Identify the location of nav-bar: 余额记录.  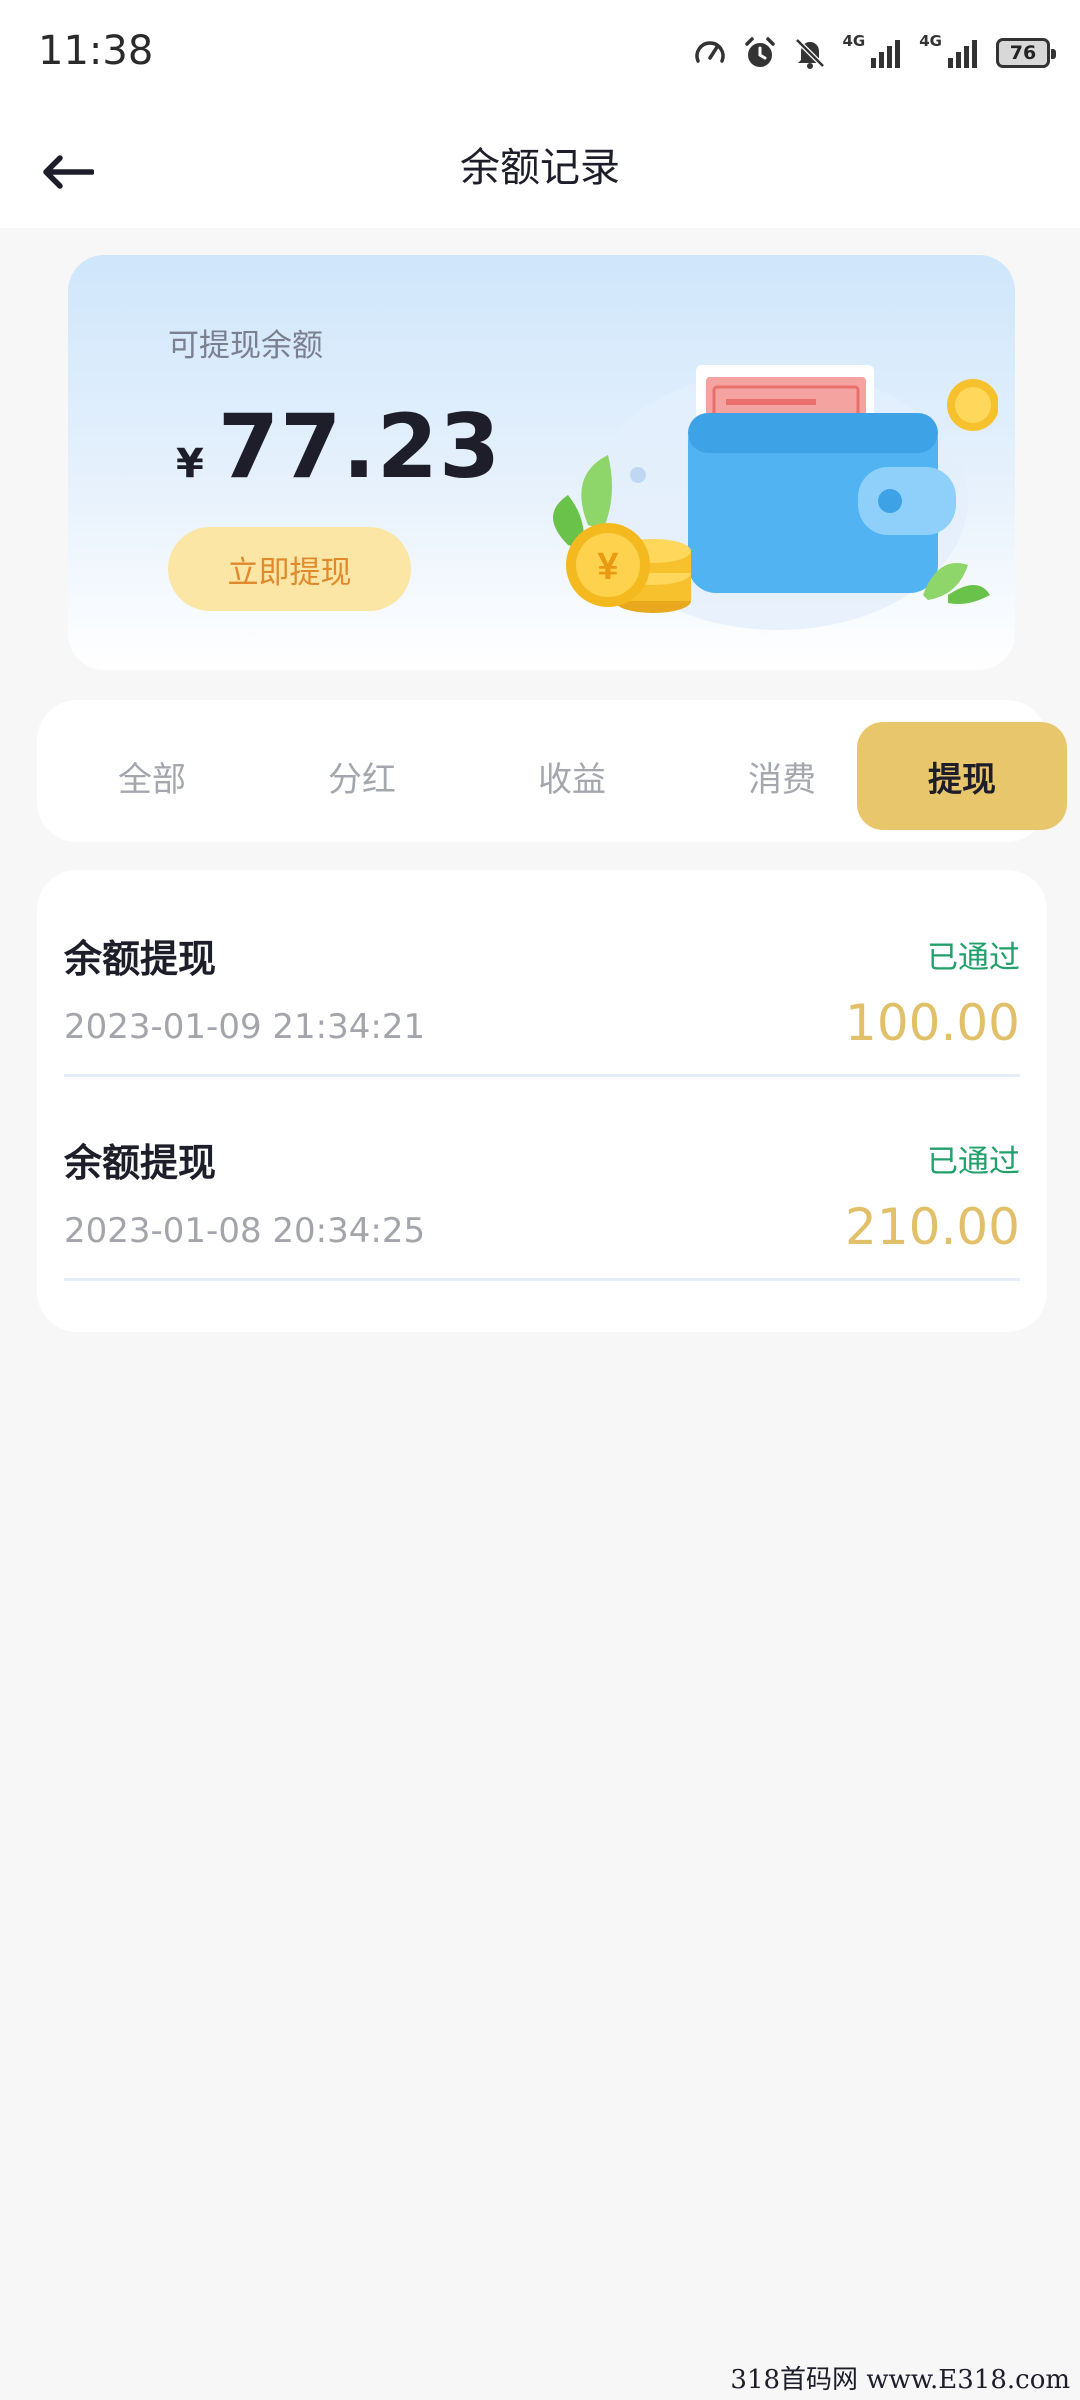
(540, 173).